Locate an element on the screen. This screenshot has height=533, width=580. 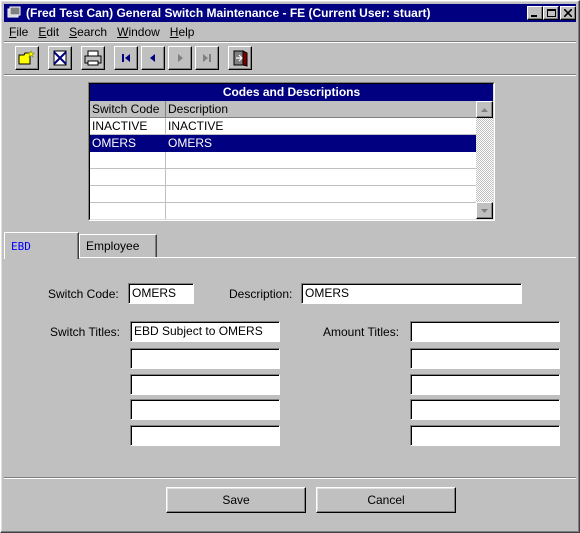
switch-code-label: Switch Code: is located at coordinates (83, 294).